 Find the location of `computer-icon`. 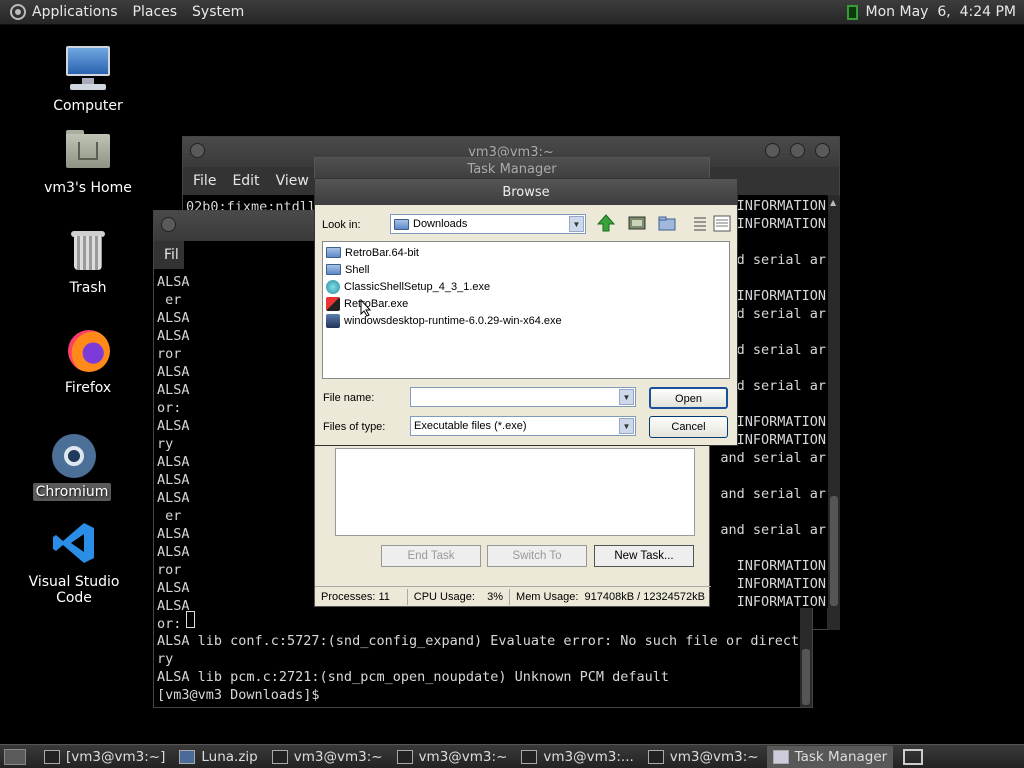

computer-icon is located at coordinates (88, 68).